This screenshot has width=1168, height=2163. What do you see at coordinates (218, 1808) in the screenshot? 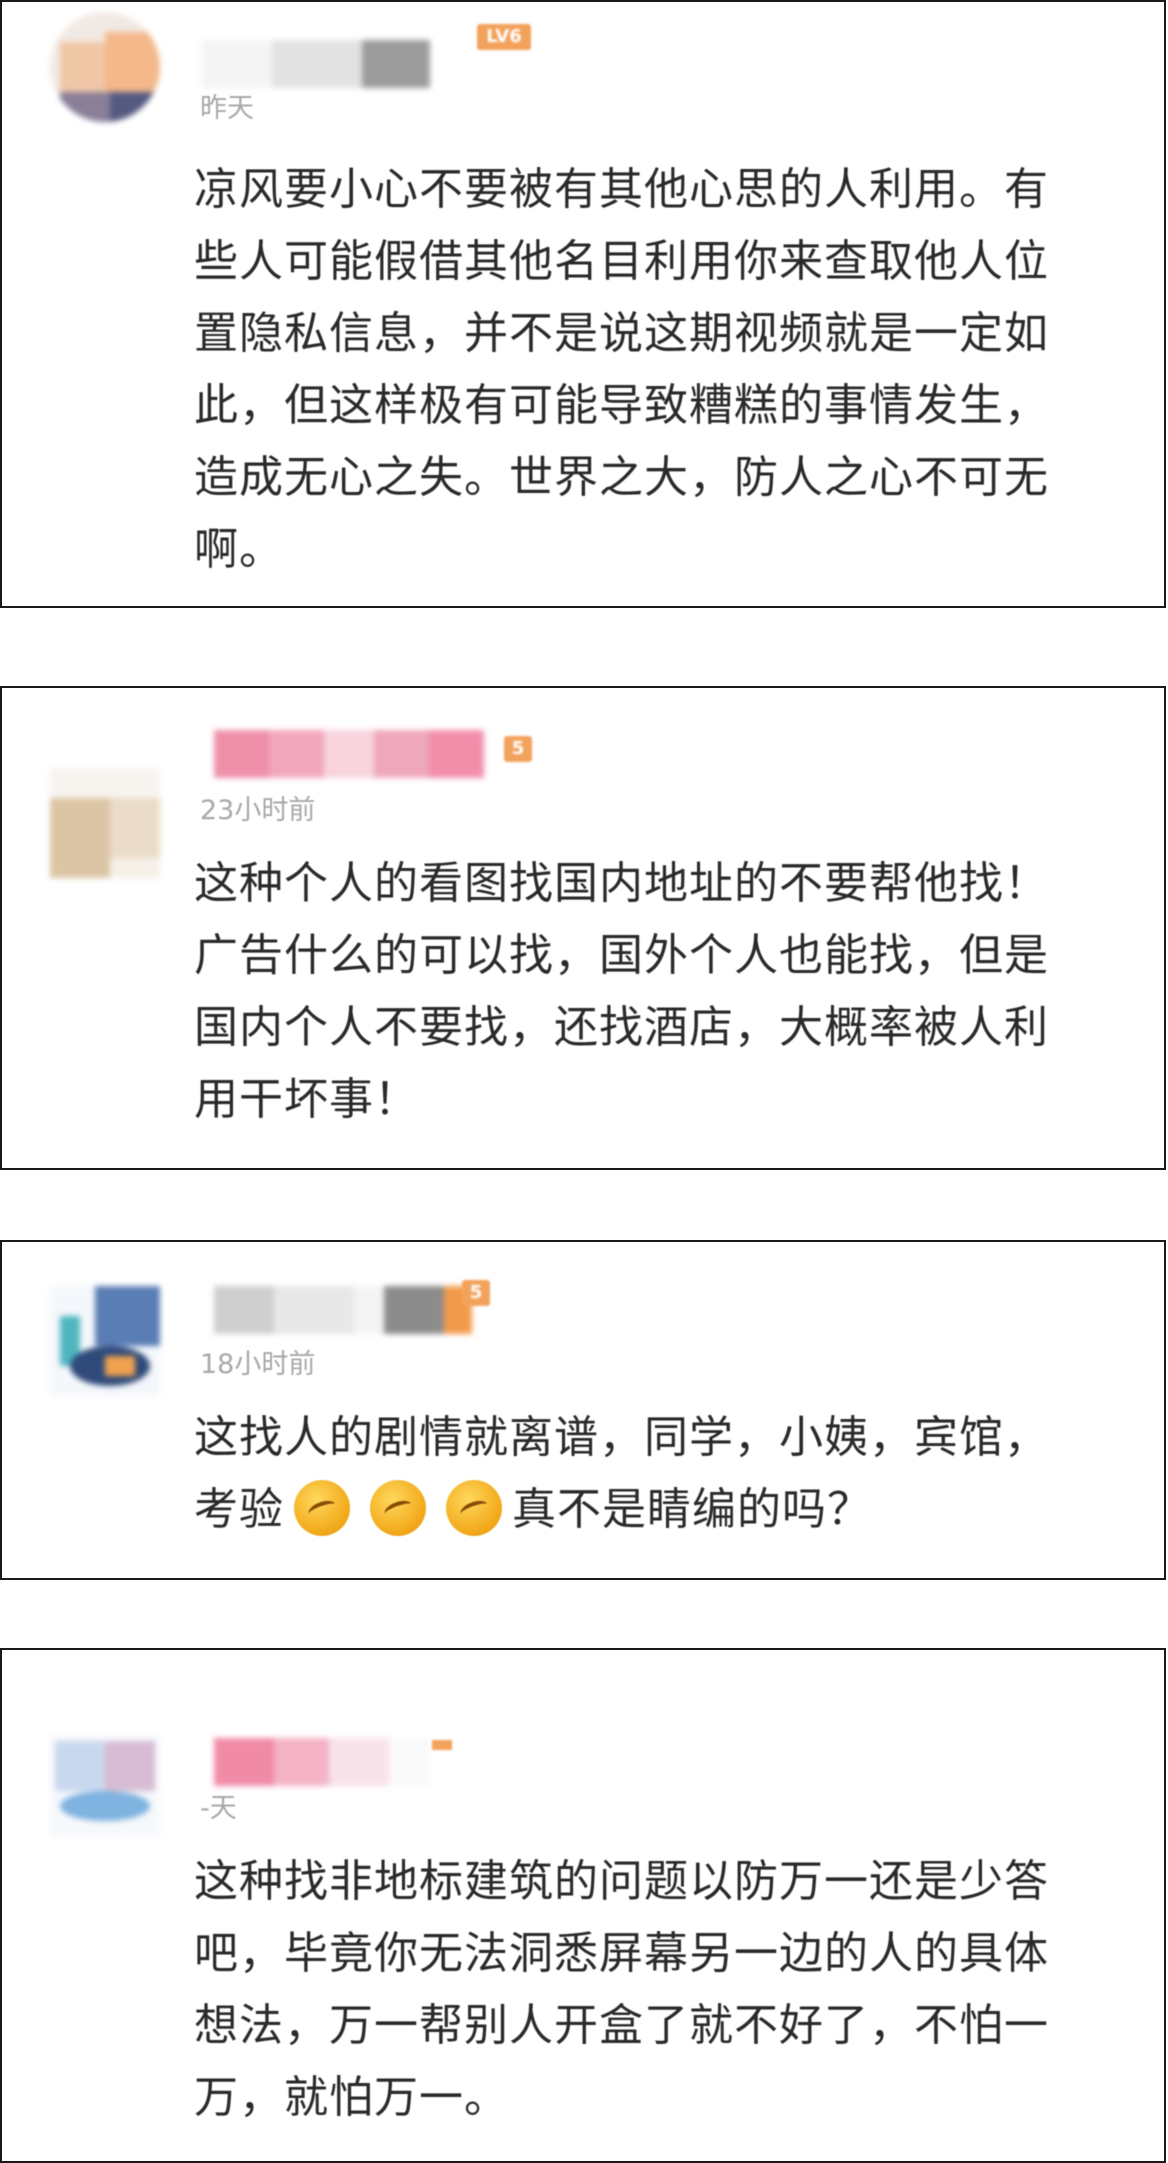
I see `timestamp: -天` at bounding box center [218, 1808].